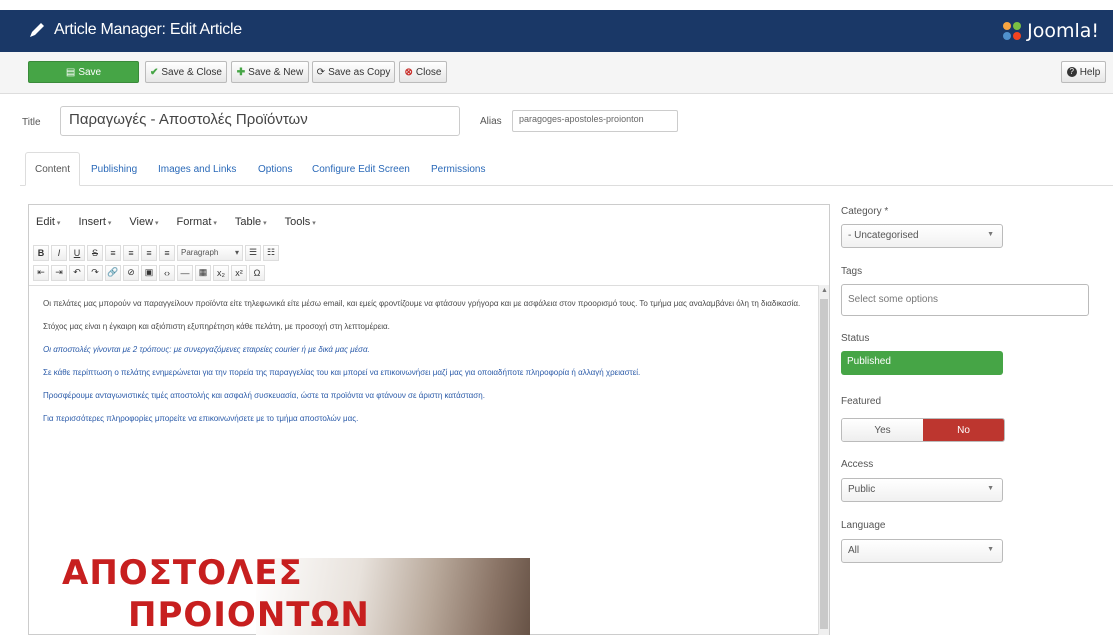 This screenshot has height=635, width=1113. Describe the element at coordinates (41, 272) in the screenshot. I see `outdent-icon: ⇤` at that location.